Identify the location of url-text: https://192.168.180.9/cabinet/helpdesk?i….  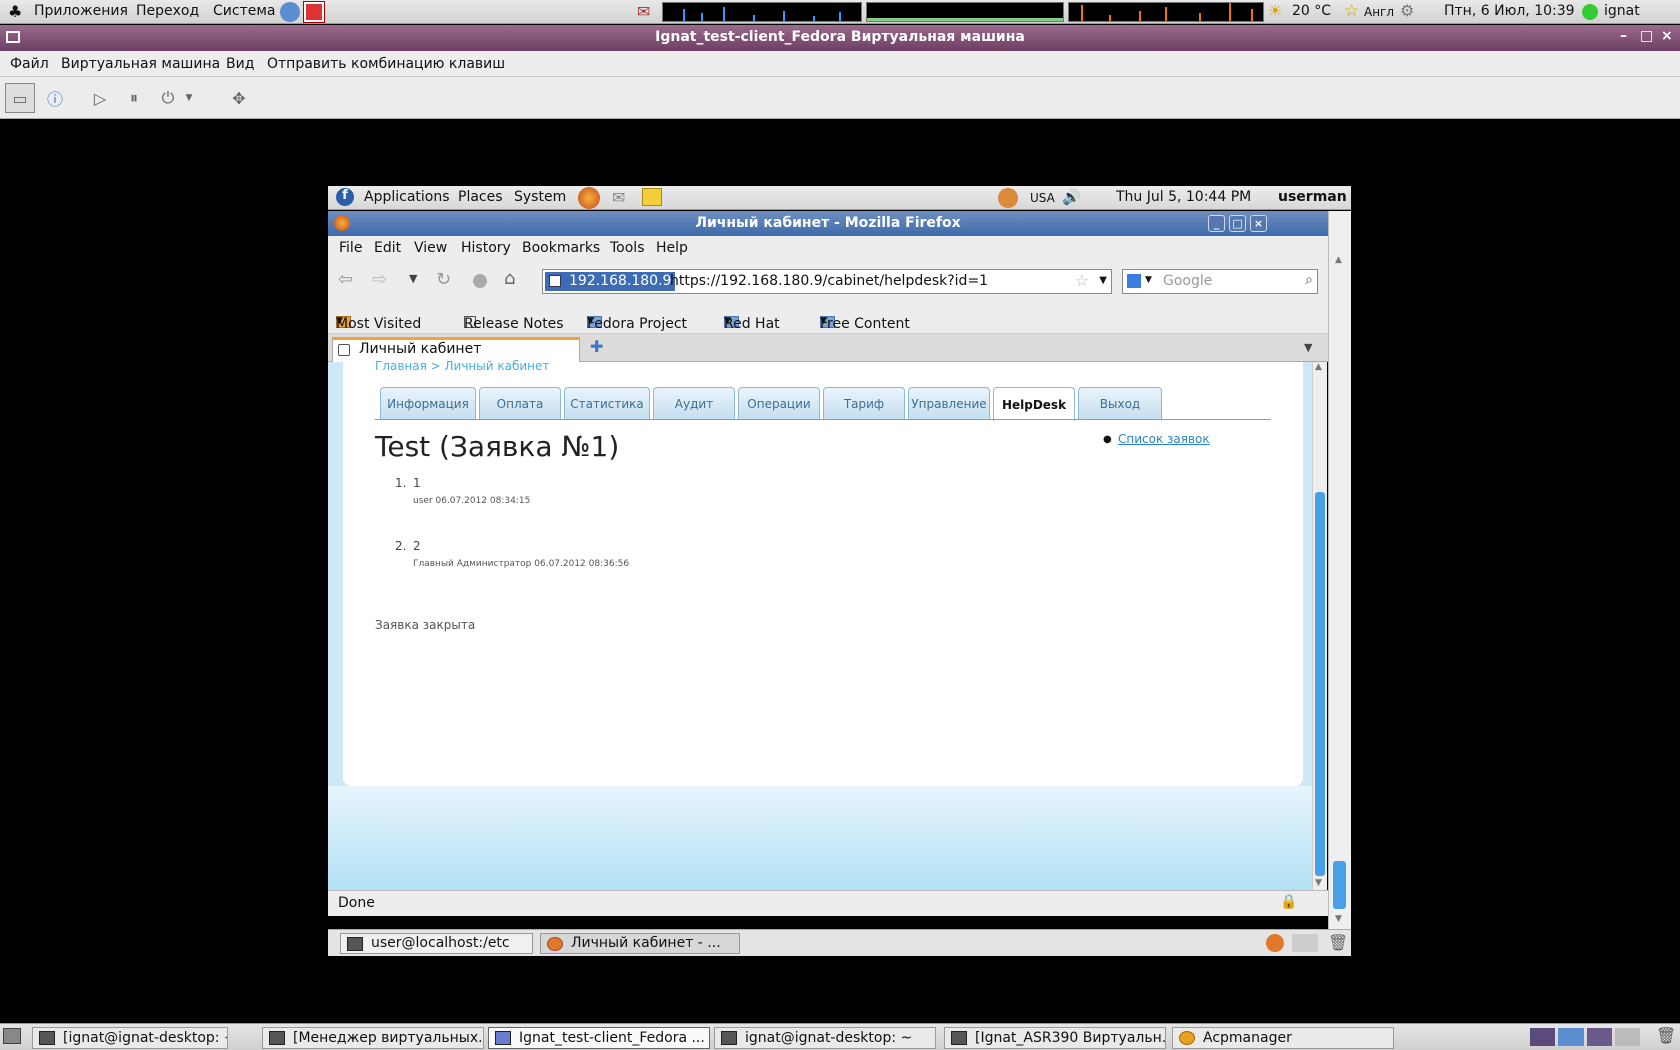
(829, 281).